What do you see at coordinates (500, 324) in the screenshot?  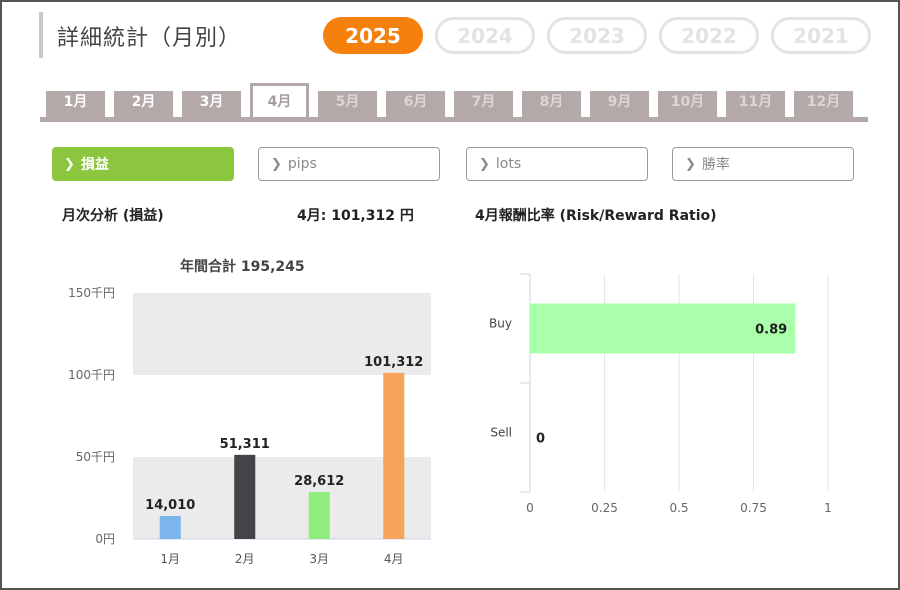 I see `y-tick-label: Buy` at bounding box center [500, 324].